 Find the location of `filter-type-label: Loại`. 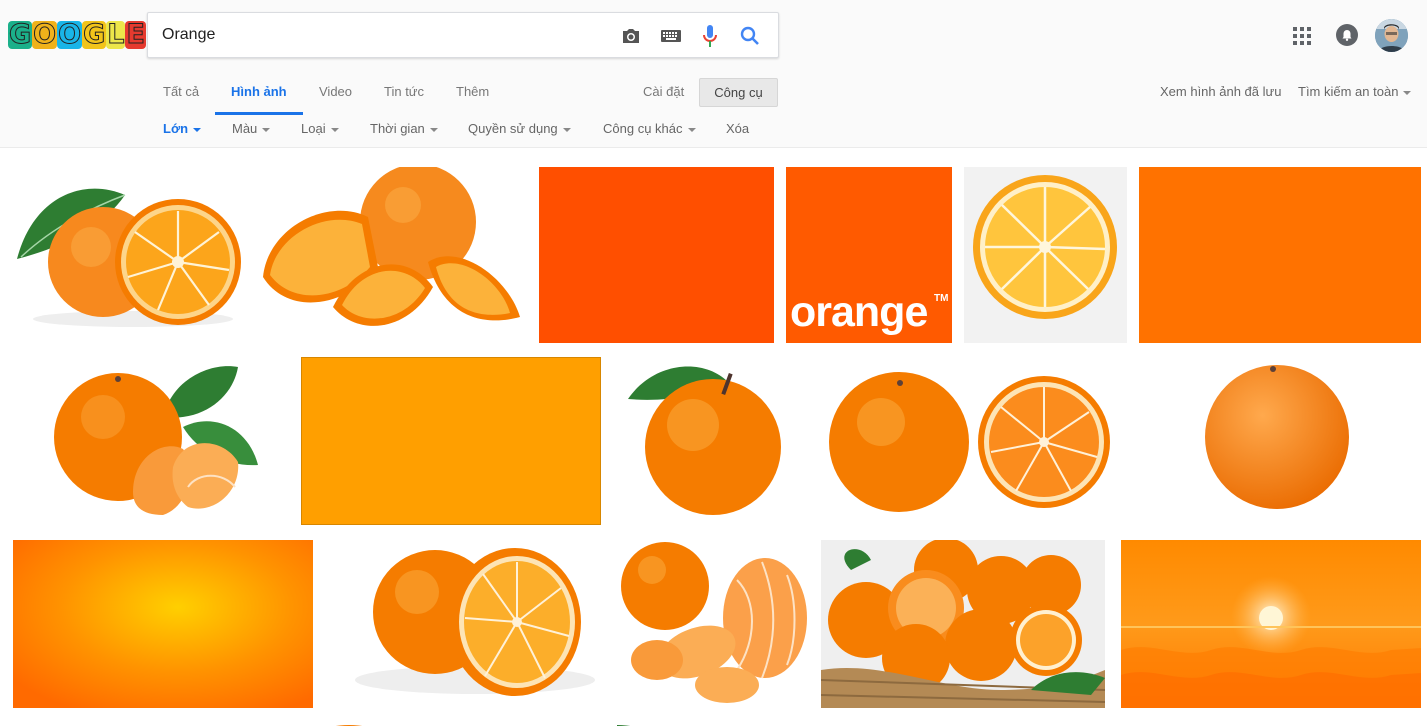

filter-type-label: Loại is located at coordinates (313, 128).